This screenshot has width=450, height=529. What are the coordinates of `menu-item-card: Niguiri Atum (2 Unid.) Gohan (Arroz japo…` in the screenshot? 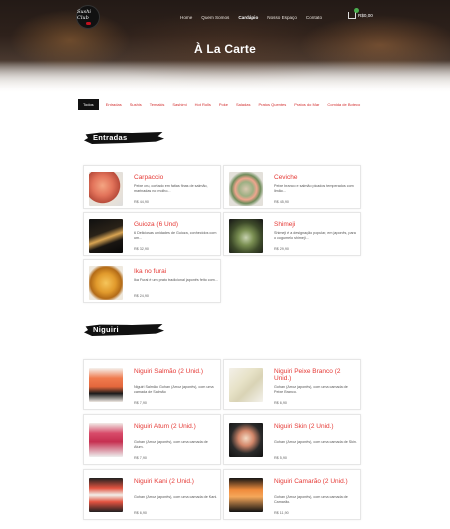 It's located at (152, 439).